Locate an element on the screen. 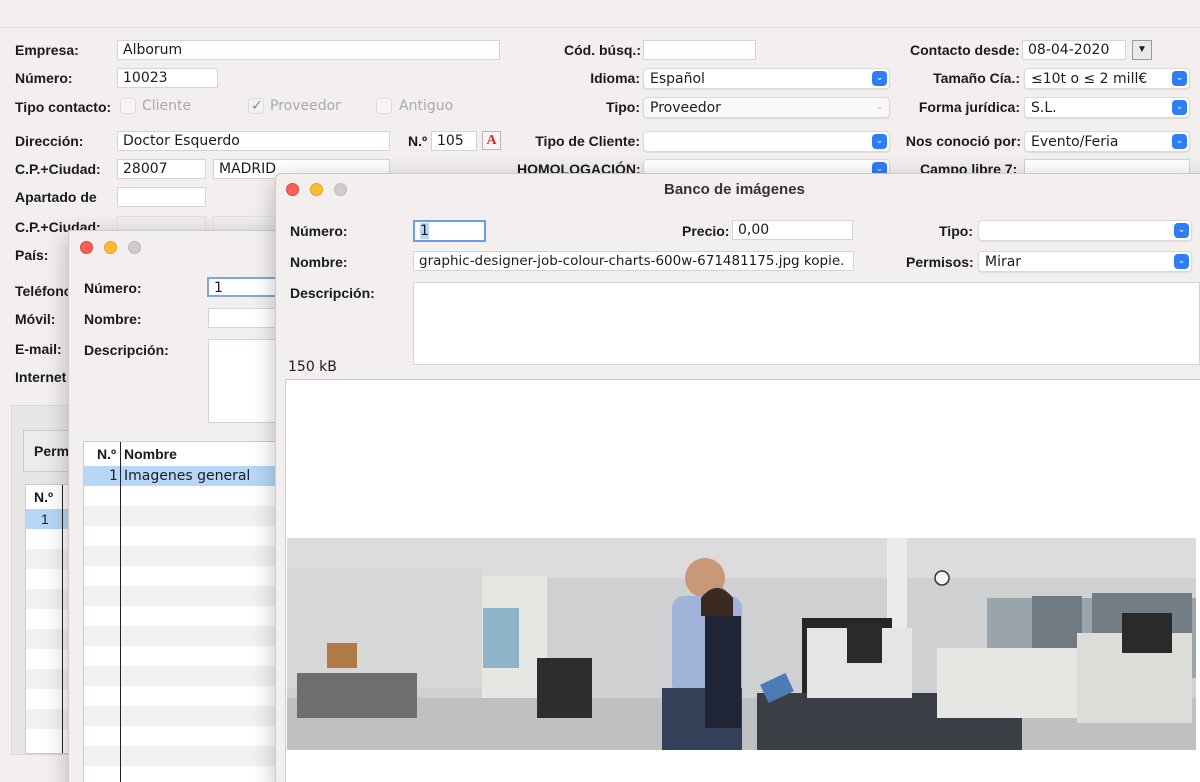 Image resolution: width=1200 pixels, height=782 pixels. img-numero-label: Número: is located at coordinates (319, 231).